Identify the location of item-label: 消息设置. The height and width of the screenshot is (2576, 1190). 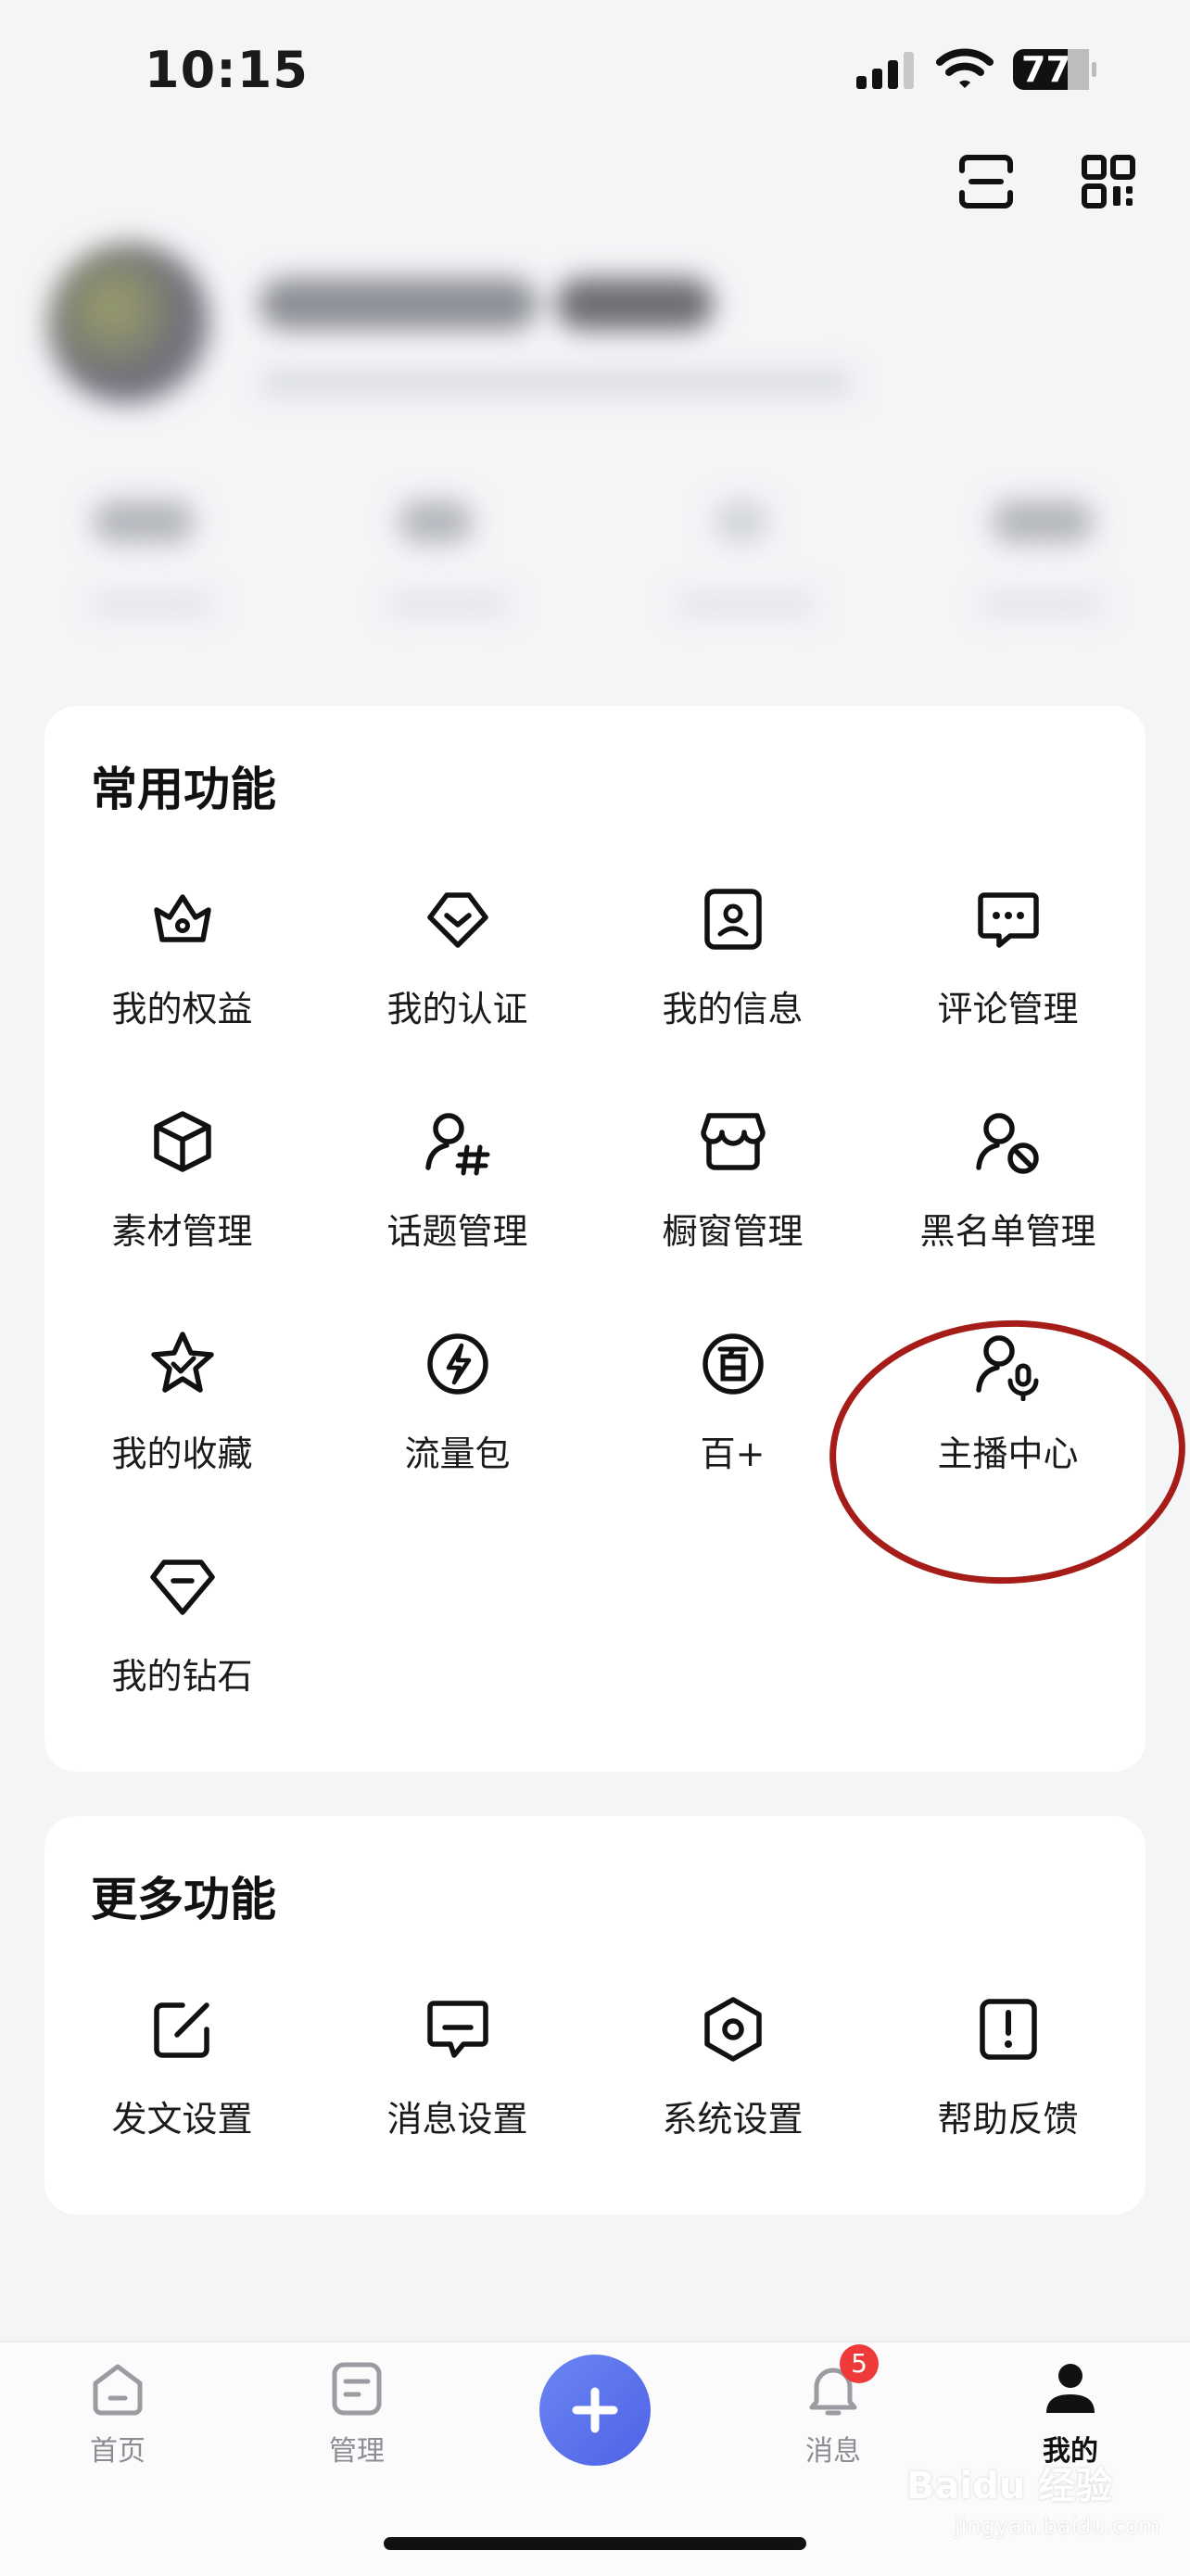
(457, 2120).